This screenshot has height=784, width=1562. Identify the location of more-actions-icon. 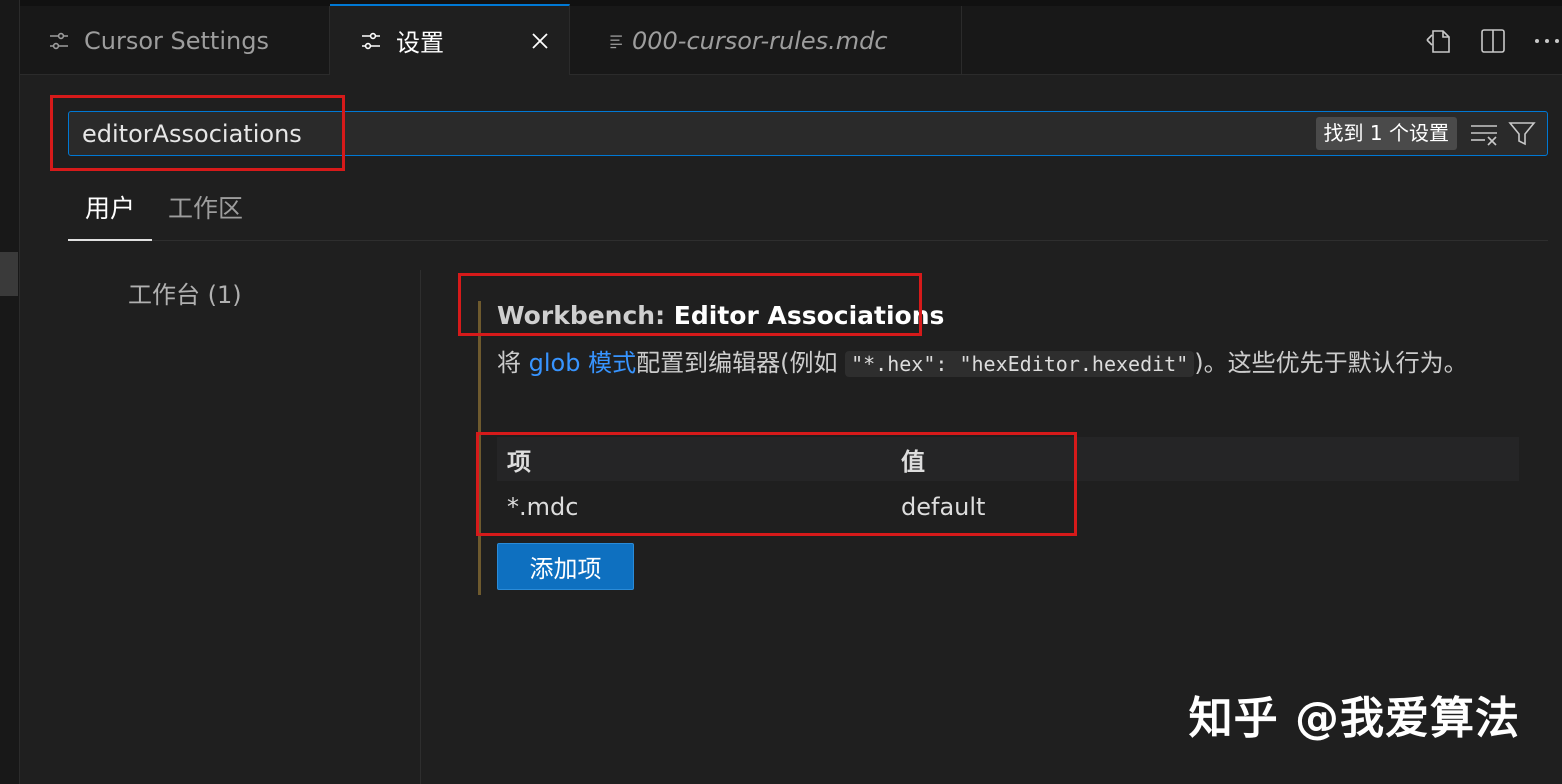
(1547, 41).